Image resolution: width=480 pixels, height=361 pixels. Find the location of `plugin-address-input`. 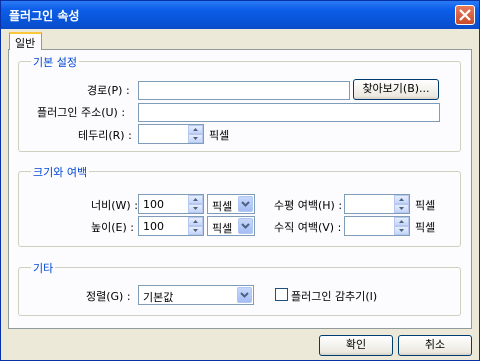

plugin-address-input is located at coordinates (289, 112).